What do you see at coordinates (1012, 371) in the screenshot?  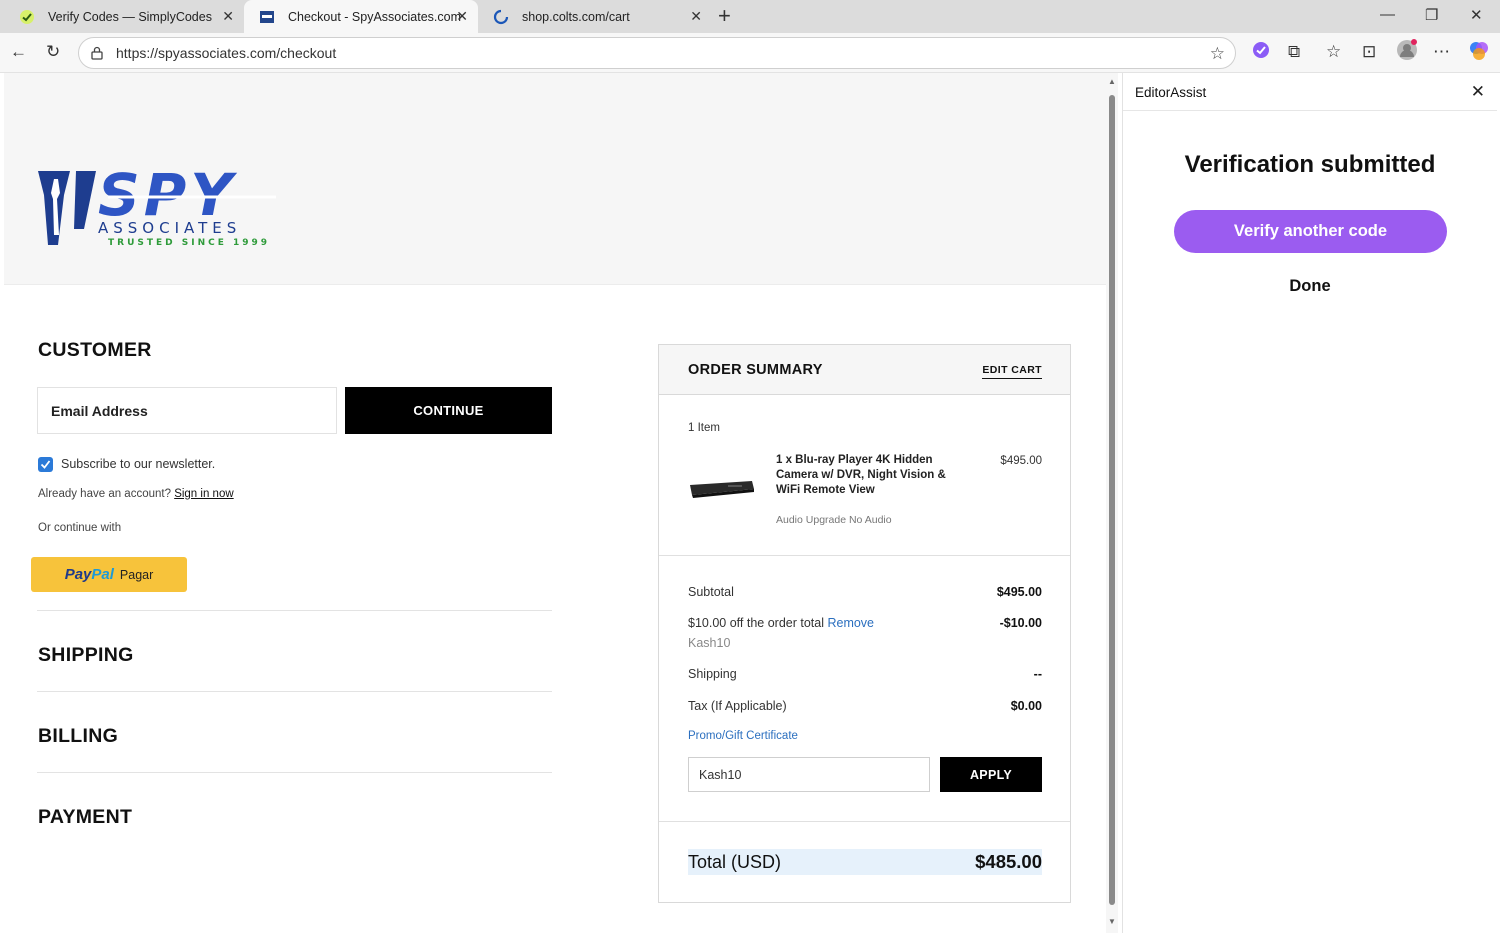 I see `edit-cart-link: EDIT CART` at bounding box center [1012, 371].